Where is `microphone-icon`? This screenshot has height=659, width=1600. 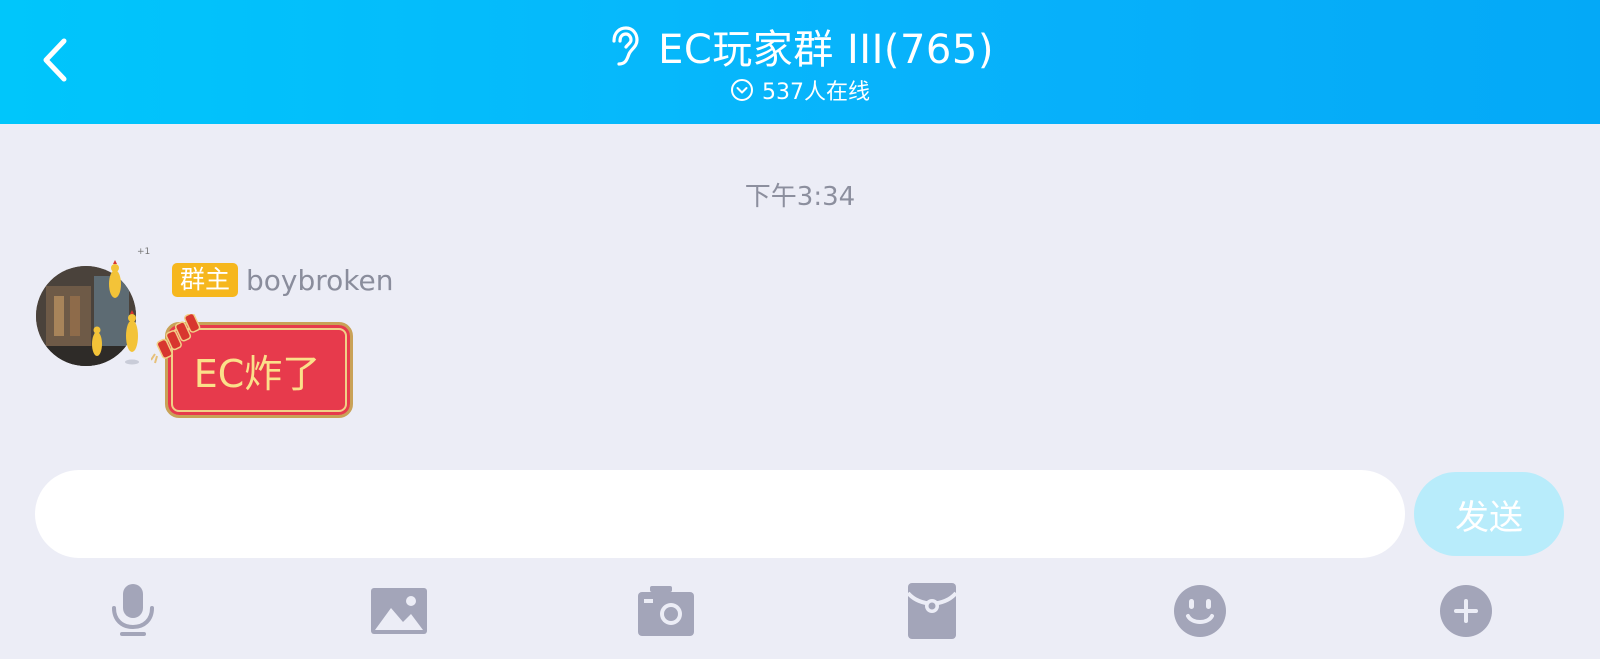 microphone-icon is located at coordinates (133, 610).